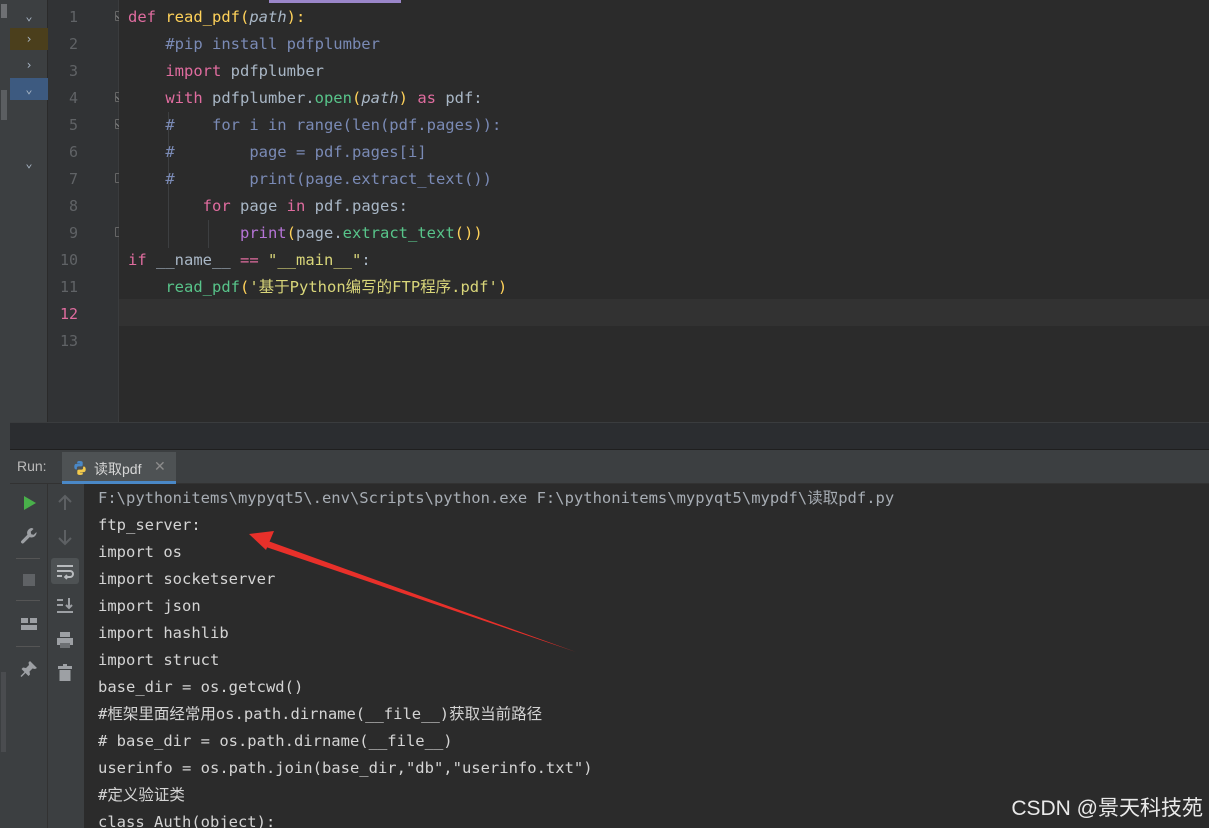  I want to click on stop-icon, so click(29, 580).